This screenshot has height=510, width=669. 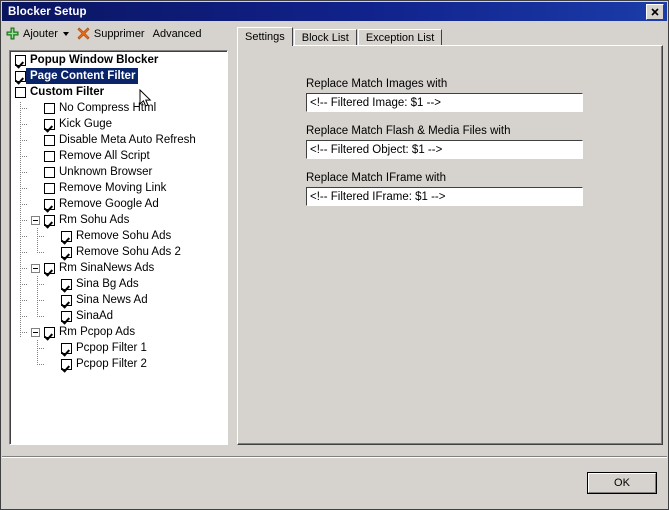 I want to click on tree-item-label: Rm Pcpop Ads, so click(x=97, y=332).